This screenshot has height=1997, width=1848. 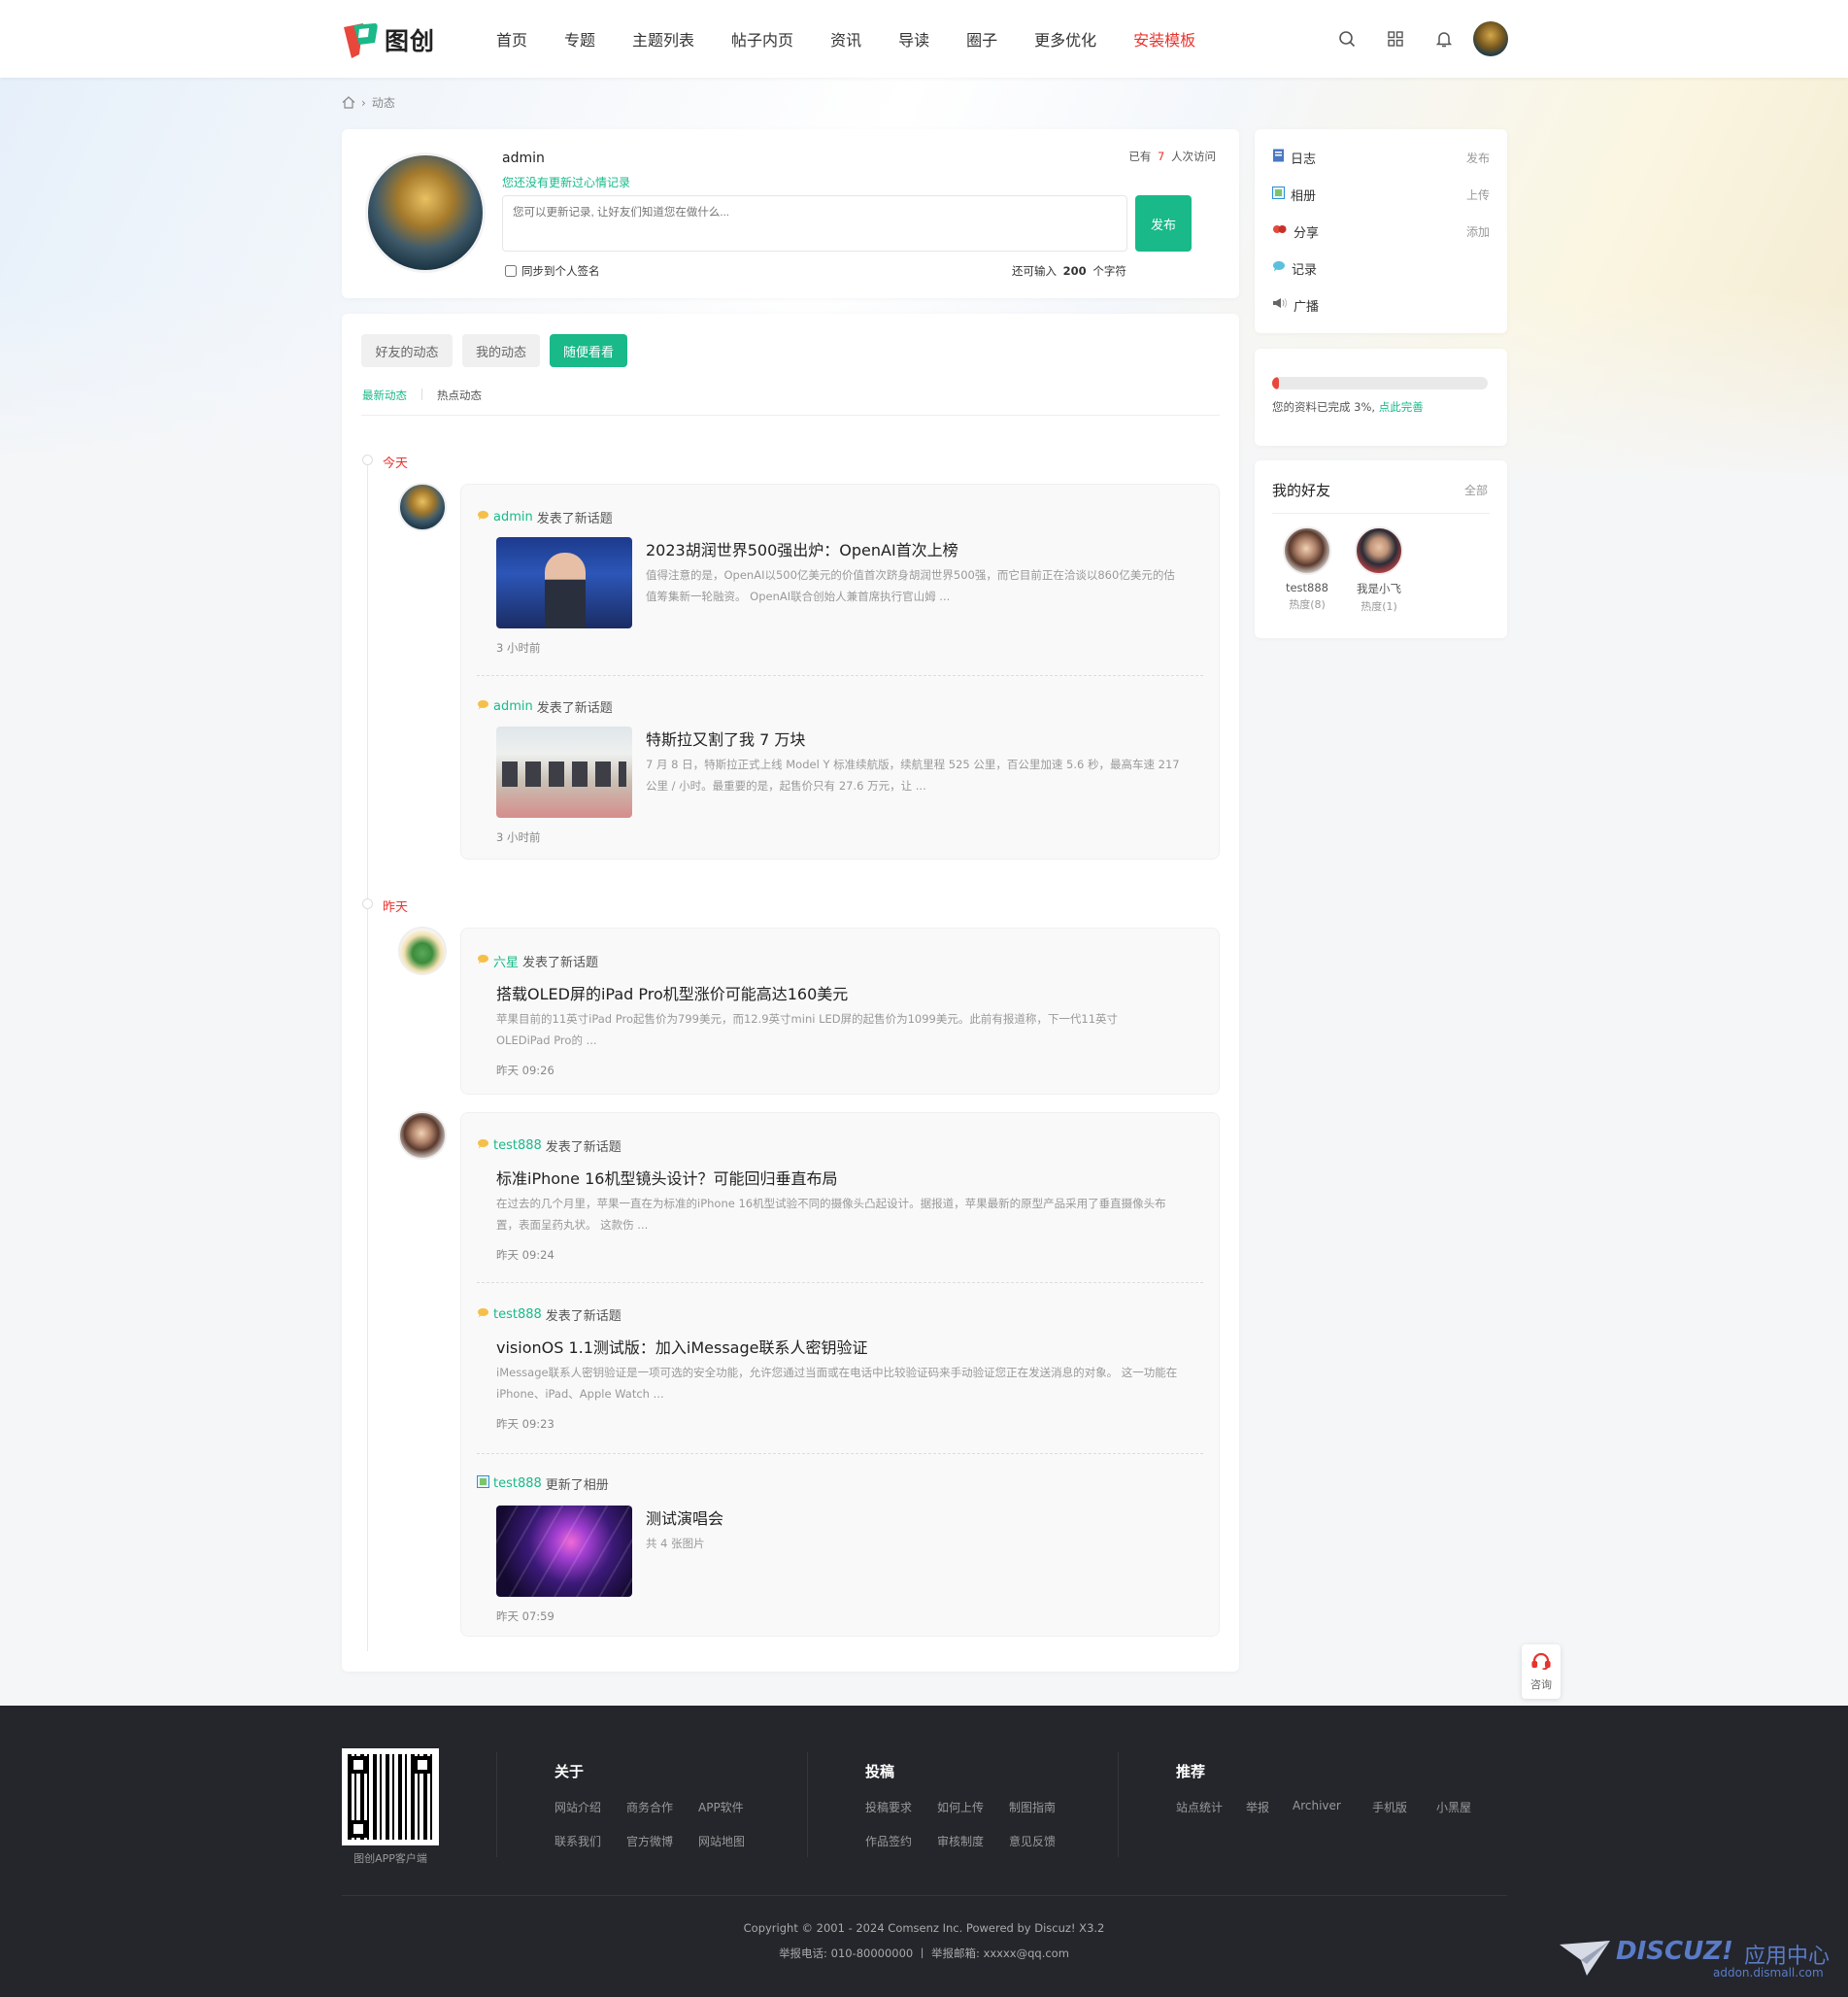 What do you see at coordinates (388, 39) in the screenshot?
I see `logo: 图创` at bounding box center [388, 39].